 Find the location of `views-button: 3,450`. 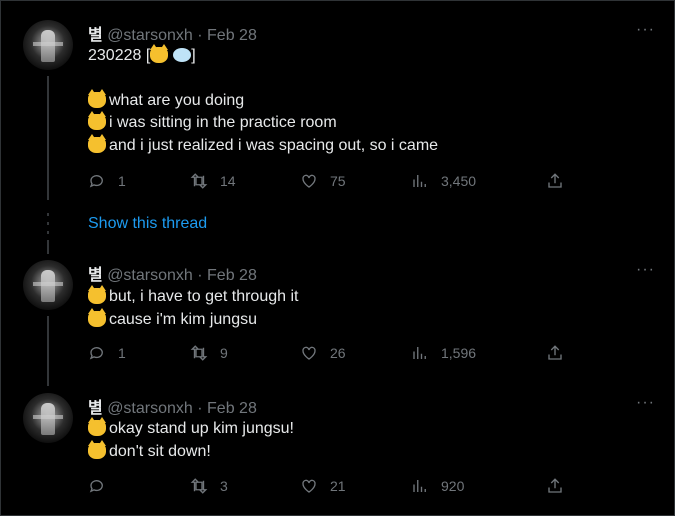

views-button: 3,450 is located at coordinates (443, 181).